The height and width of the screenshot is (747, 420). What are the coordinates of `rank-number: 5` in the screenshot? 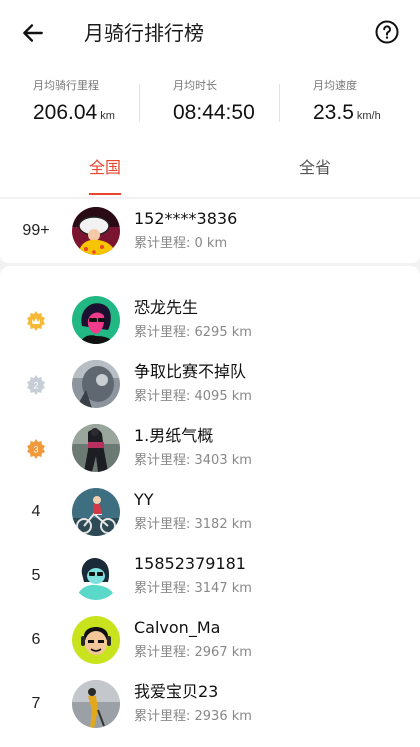 It's located at (36, 575).